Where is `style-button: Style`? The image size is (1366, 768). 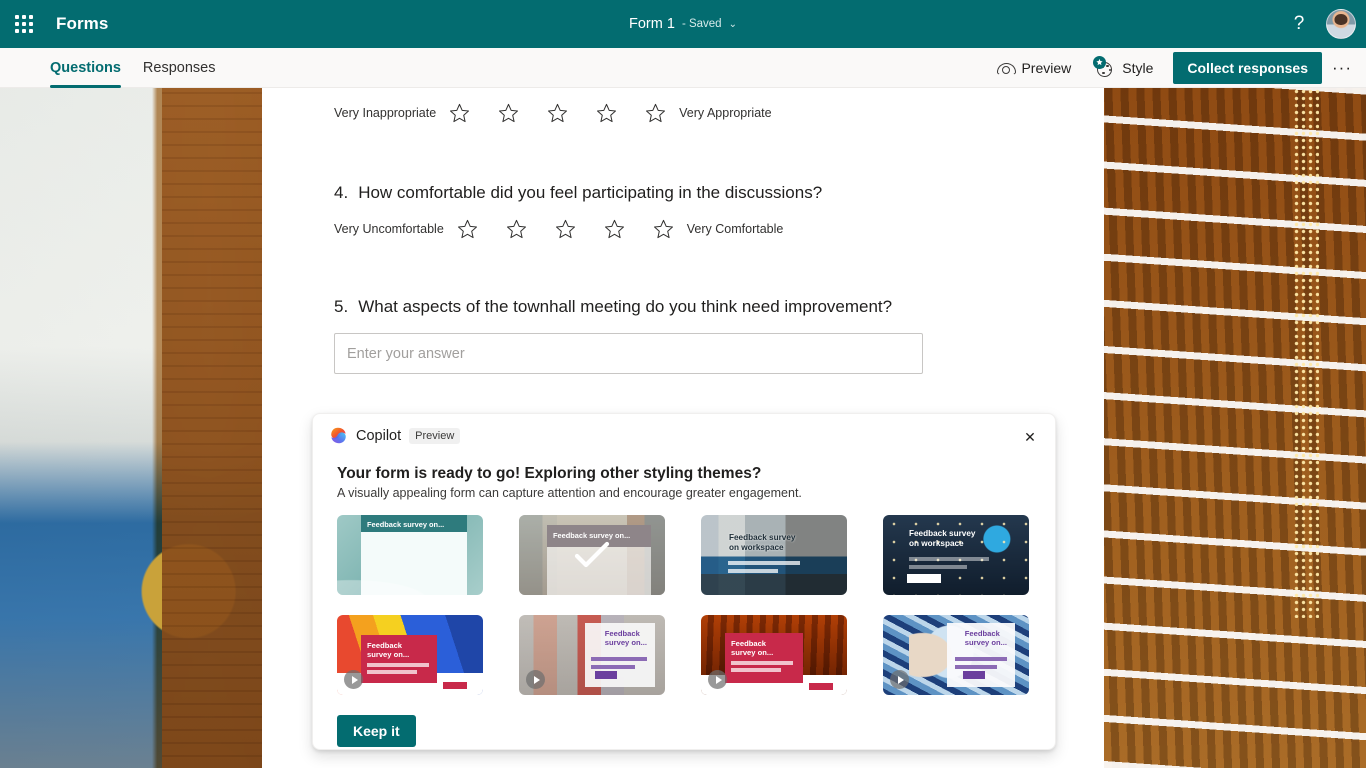
style-button: Style is located at coordinates (1124, 68).